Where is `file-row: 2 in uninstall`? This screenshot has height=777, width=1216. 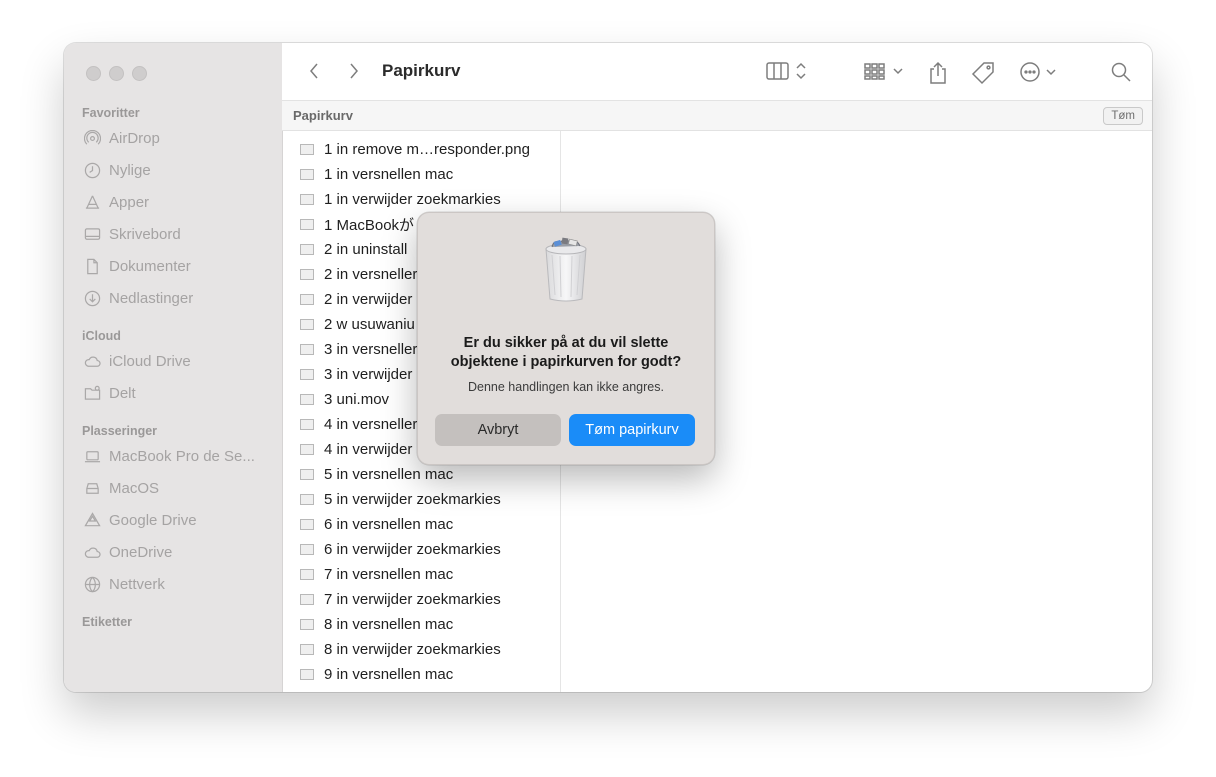
file-row: 2 in uninstall is located at coordinates (353, 249).